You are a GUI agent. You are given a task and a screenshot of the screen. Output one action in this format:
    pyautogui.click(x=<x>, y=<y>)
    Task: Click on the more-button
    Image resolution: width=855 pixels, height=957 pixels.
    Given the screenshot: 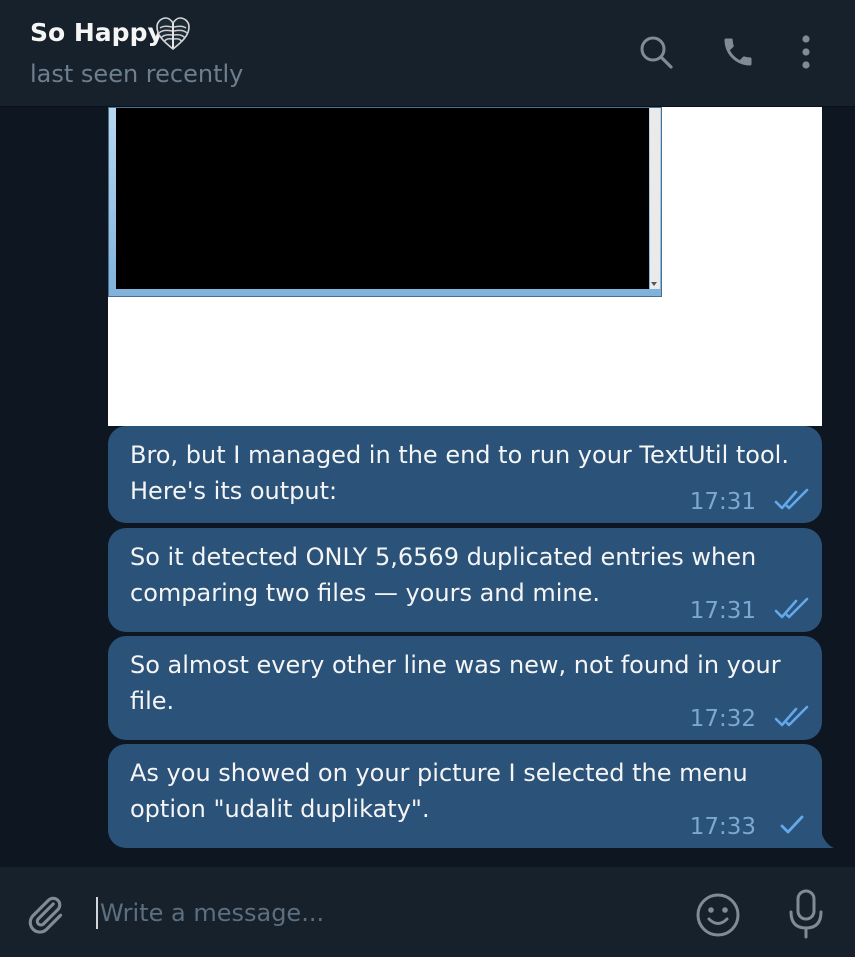 What is the action you would take?
    pyautogui.click(x=806, y=52)
    